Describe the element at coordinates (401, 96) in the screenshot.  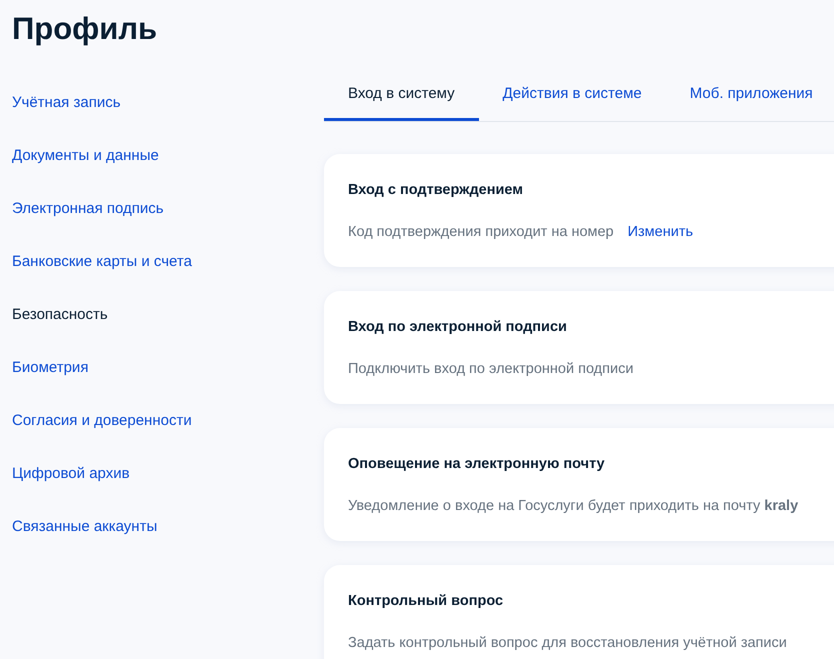
I see `tab: Вход в систему` at that location.